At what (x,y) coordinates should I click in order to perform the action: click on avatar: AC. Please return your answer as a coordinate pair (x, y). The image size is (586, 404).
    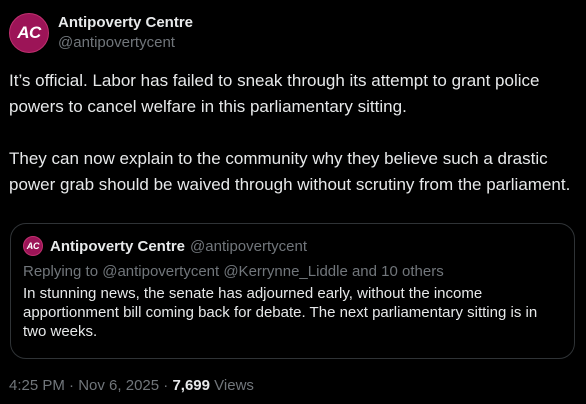
    Looking at the image, I should click on (29, 33).